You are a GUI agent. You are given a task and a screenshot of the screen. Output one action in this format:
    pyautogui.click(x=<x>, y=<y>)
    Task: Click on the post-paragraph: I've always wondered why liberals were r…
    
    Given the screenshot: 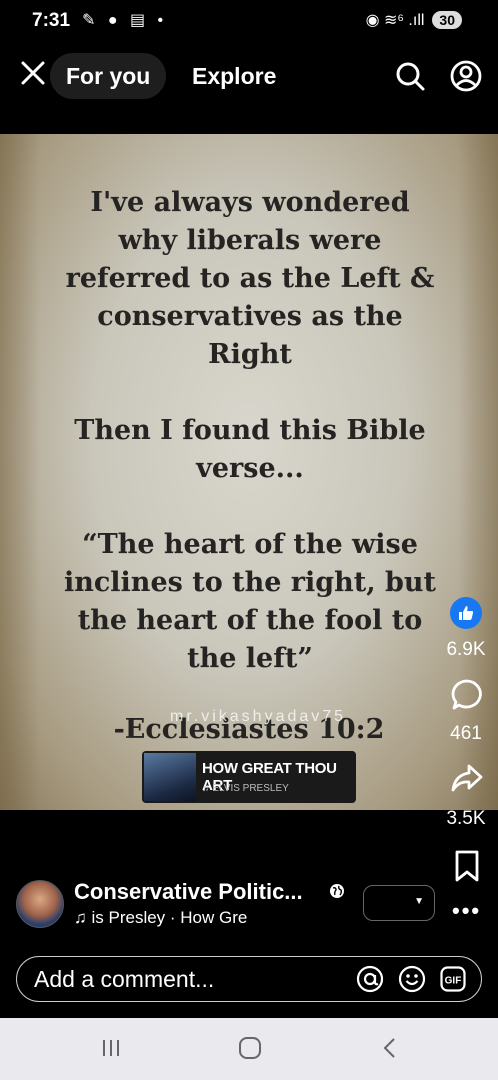 What is the action you would take?
    pyautogui.click(x=250, y=278)
    